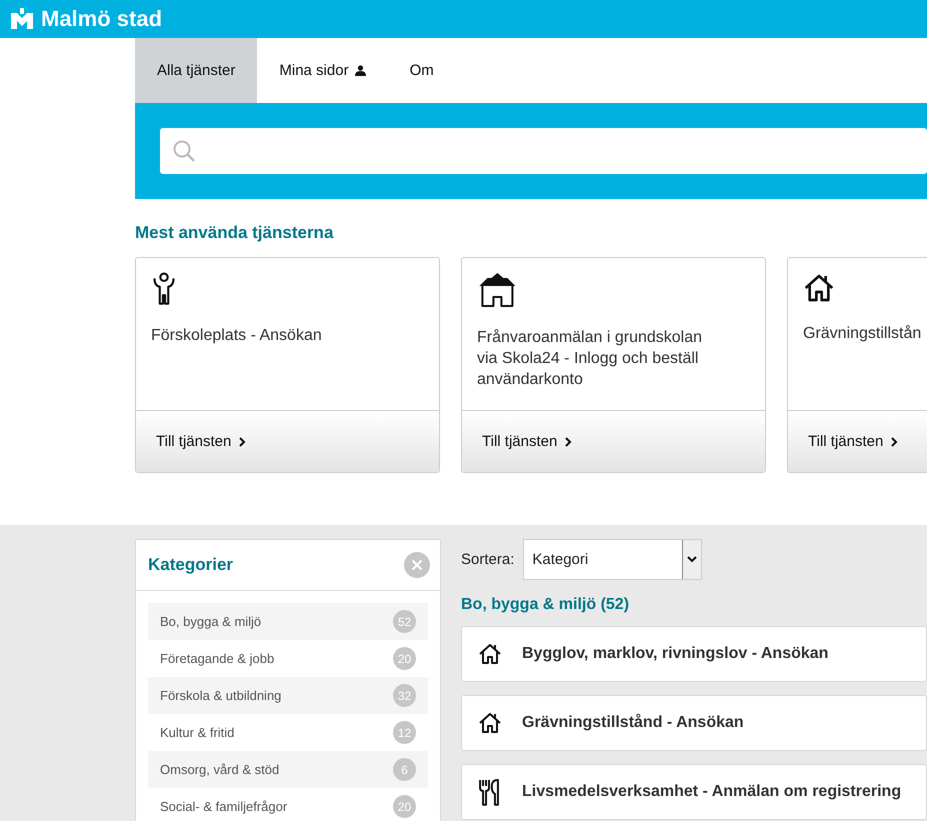 This screenshot has height=821, width=927. What do you see at coordinates (211, 621) in the screenshot?
I see `category-name: Bo, bygga & miljö` at bounding box center [211, 621].